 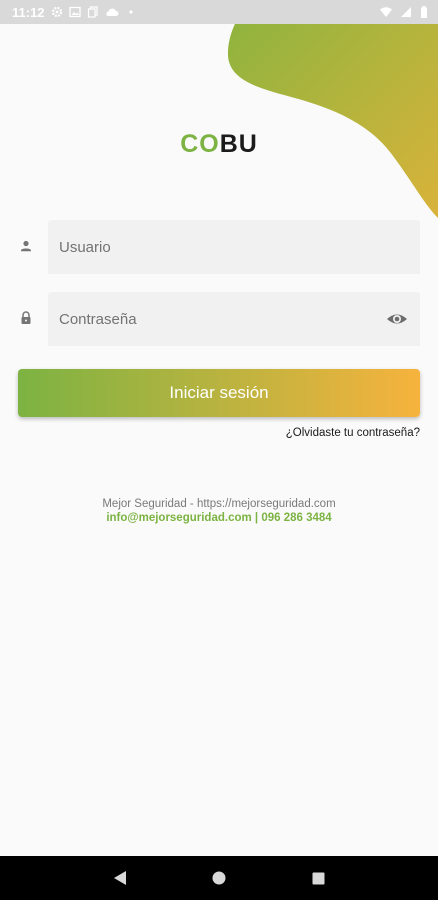 What do you see at coordinates (74, 12) in the screenshot?
I see `image-icon` at bounding box center [74, 12].